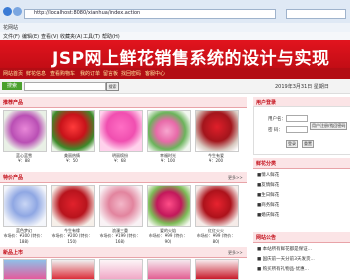 The image size is (350, 280). What do you see at coordinates (62, 73) in the screenshot?
I see `nav-cart: 查看购物车` at bounding box center [62, 73].